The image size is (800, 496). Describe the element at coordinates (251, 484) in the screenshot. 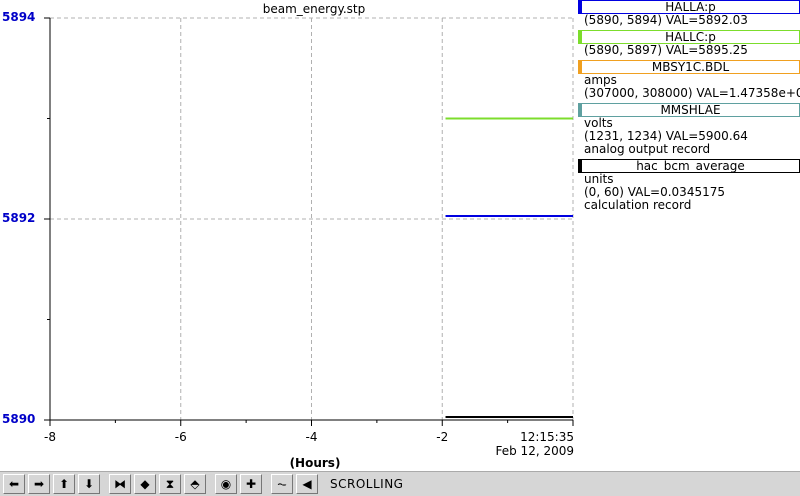

I see `add-channel-icon: ✚` at that location.